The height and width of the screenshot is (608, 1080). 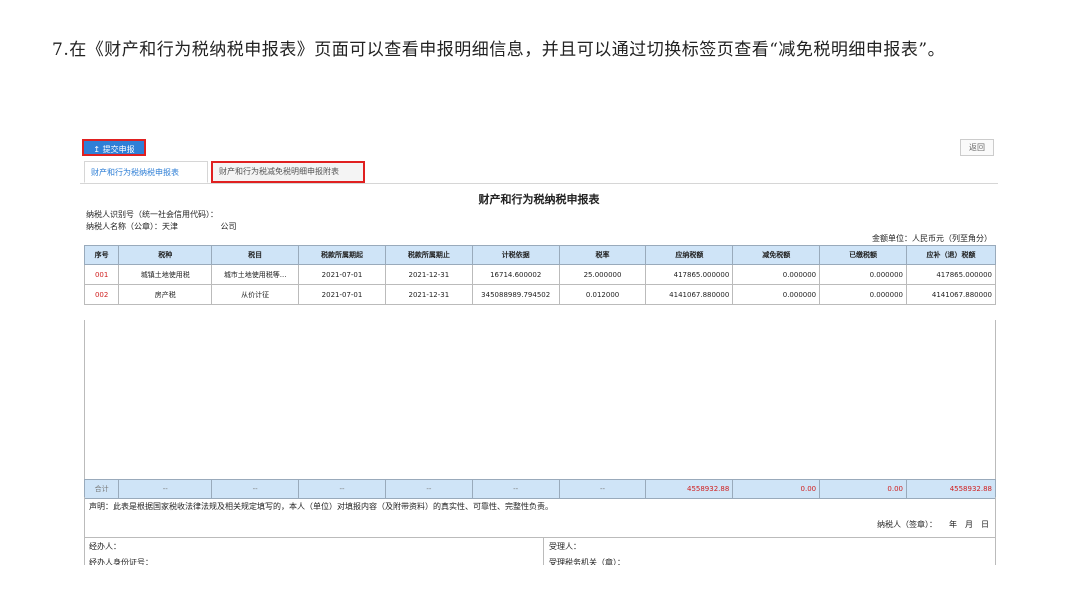 I want to click on col-header: 税款所属期止, so click(x=428, y=255).